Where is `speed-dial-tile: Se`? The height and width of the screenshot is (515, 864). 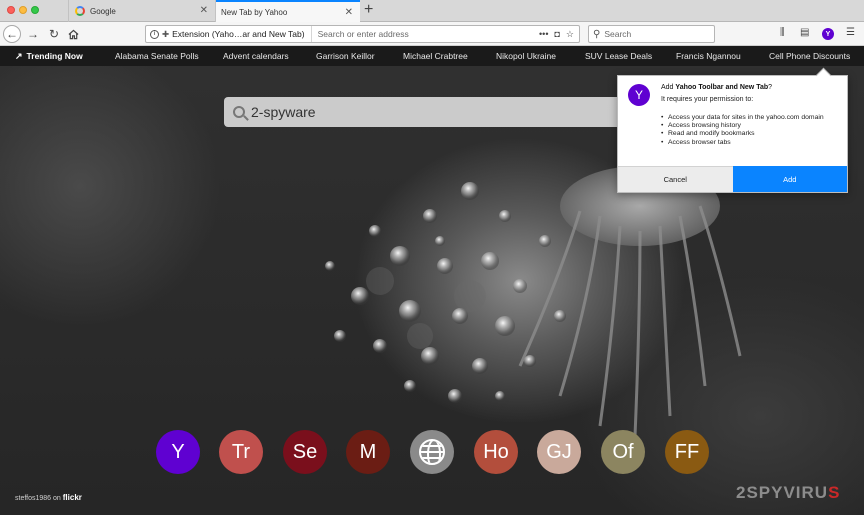 speed-dial-tile: Se is located at coordinates (305, 452).